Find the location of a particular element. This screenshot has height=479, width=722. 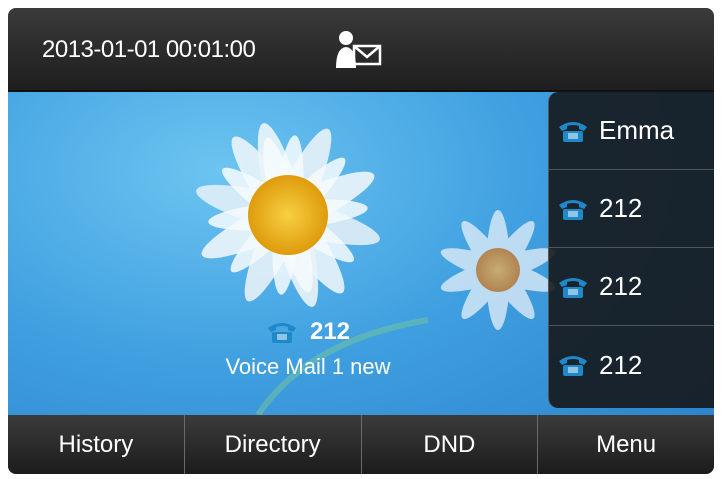

account-key-1: Emma is located at coordinates (631, 131).